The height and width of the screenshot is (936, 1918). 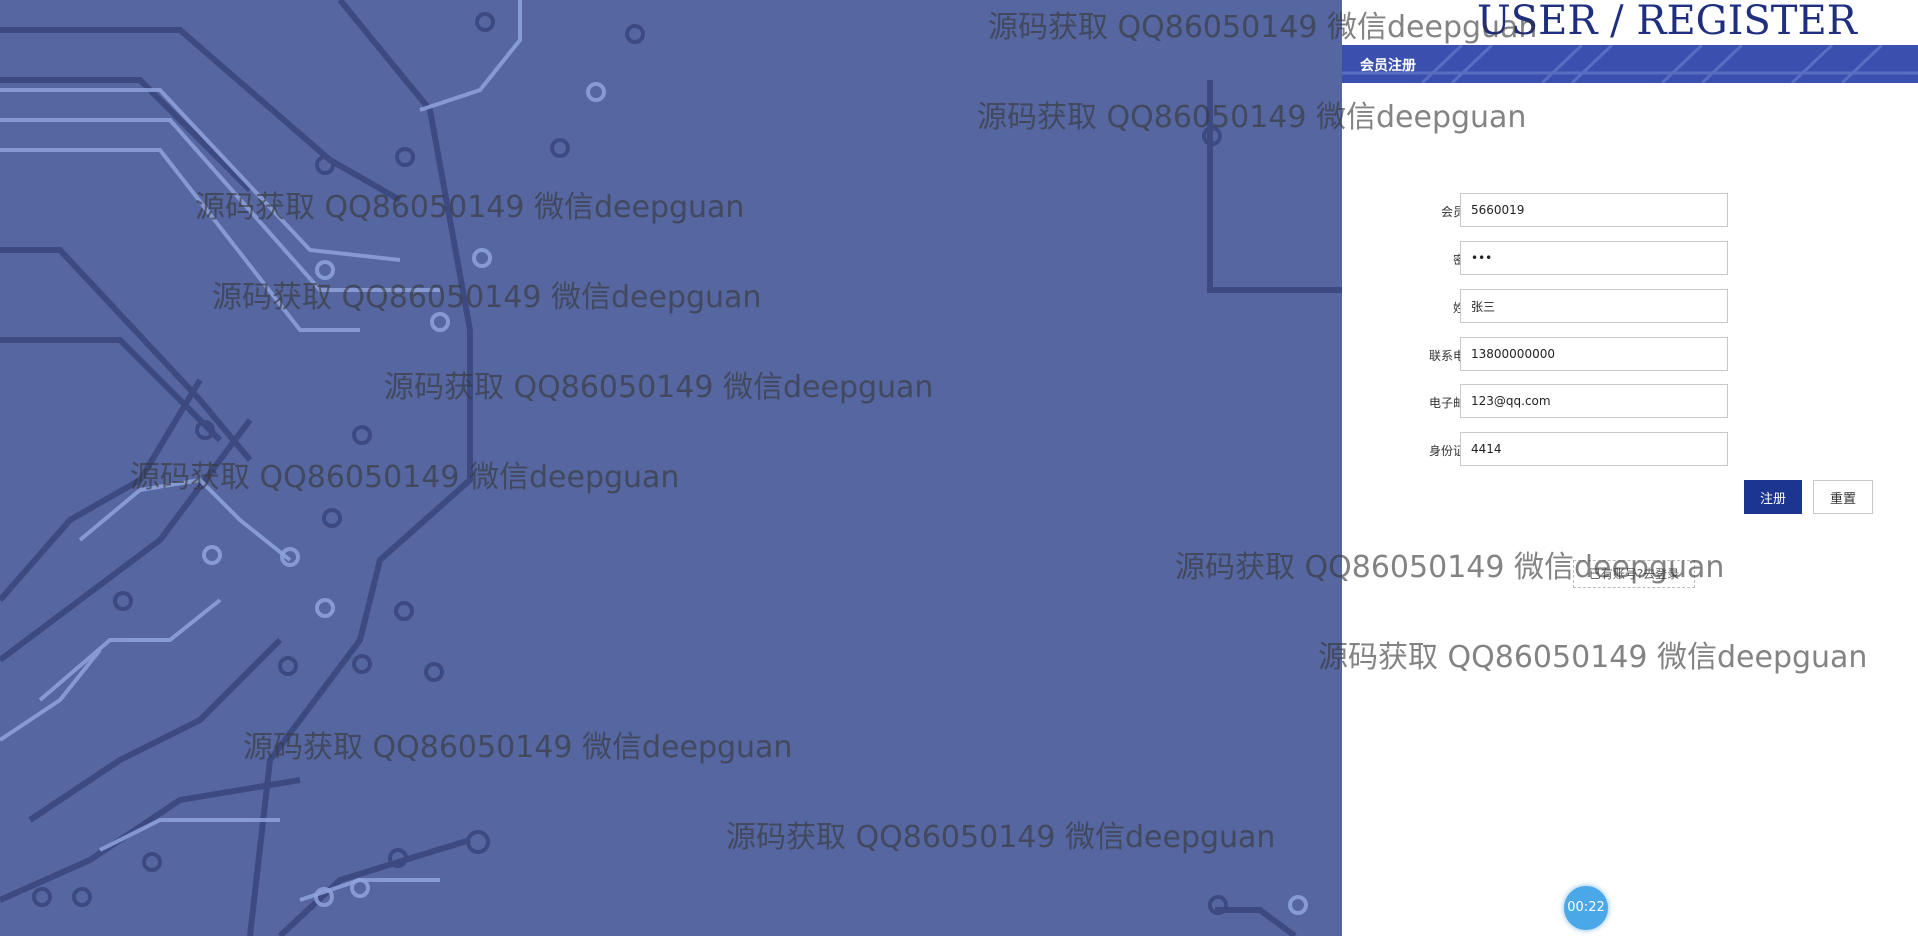 I want to click on reset-button: 重置, so click(x=1843, y=497).